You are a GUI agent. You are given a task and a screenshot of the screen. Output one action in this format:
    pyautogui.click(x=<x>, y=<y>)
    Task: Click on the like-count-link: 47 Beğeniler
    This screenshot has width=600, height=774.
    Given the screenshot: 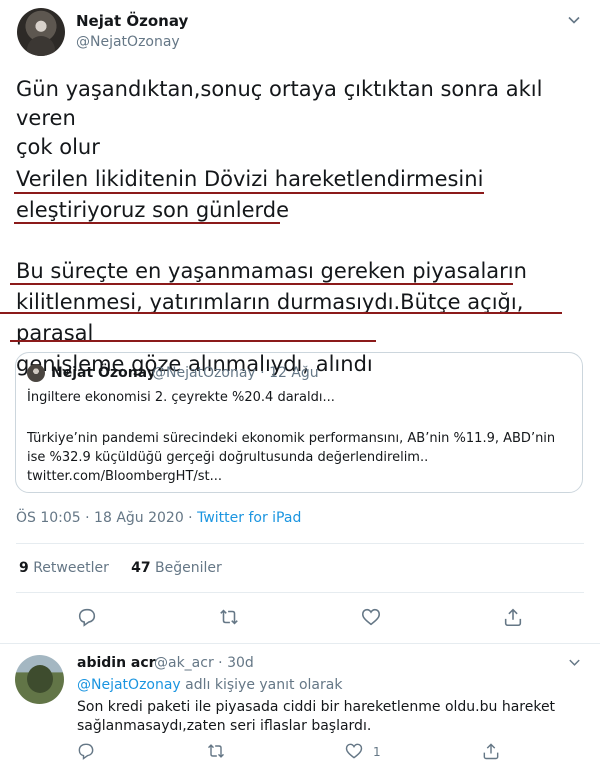 What is the action you would take?
    pyautogui.click(x=176, y=568)
    